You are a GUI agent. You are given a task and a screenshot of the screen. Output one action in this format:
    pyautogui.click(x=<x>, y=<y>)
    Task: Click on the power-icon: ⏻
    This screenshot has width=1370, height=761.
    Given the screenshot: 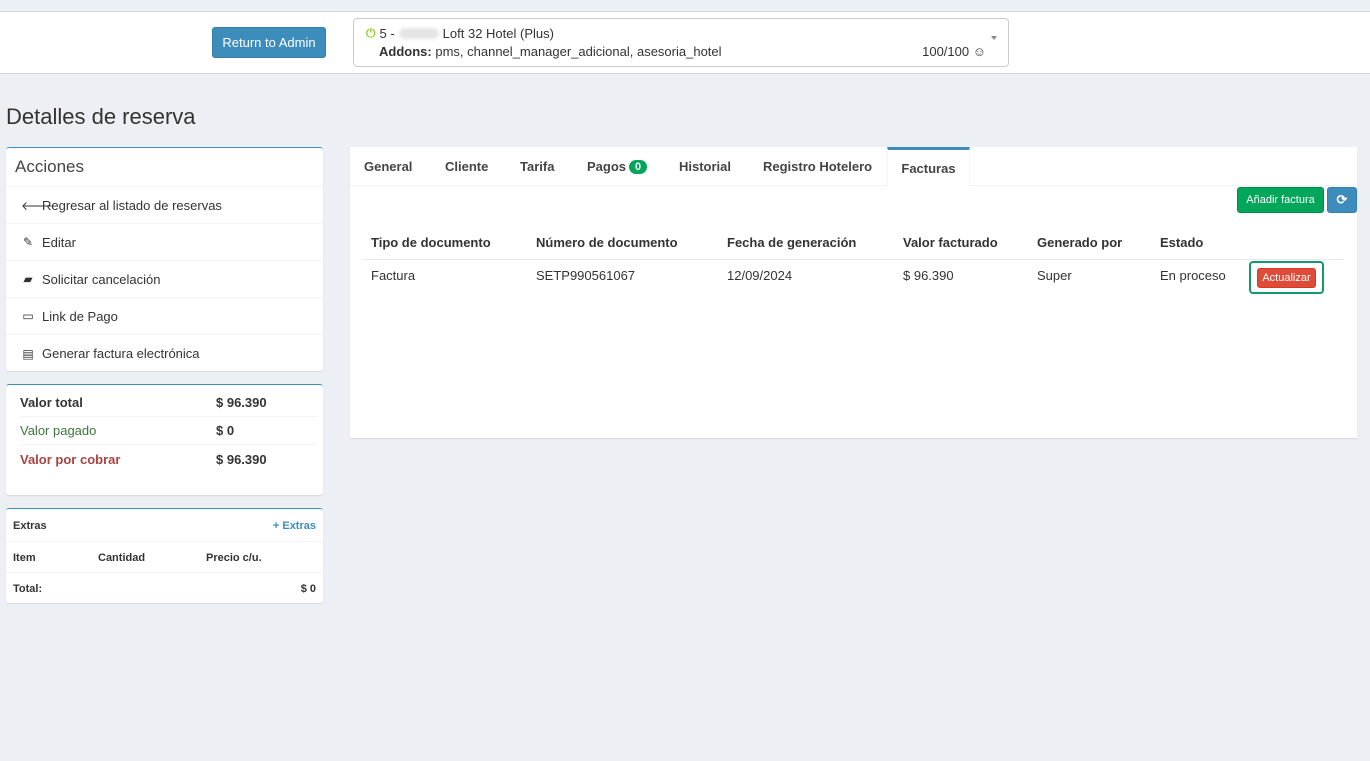 What is the action you would take?
    pyautogui.click(x=371, y=33)
    